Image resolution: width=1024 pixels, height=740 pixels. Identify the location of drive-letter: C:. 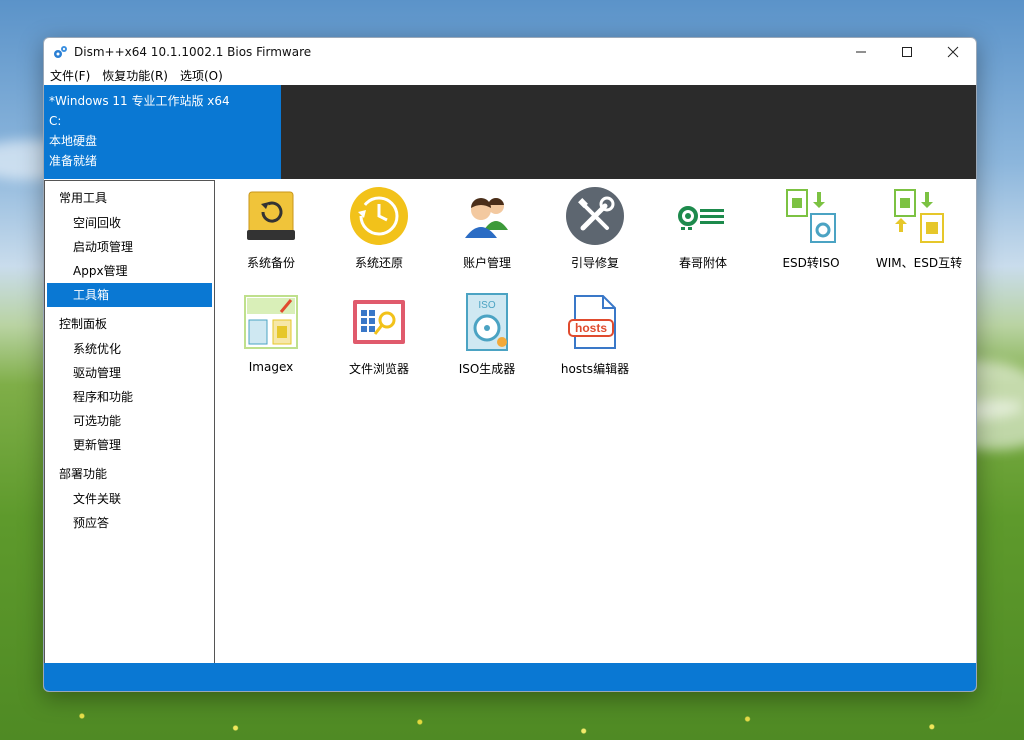
(55, 121).